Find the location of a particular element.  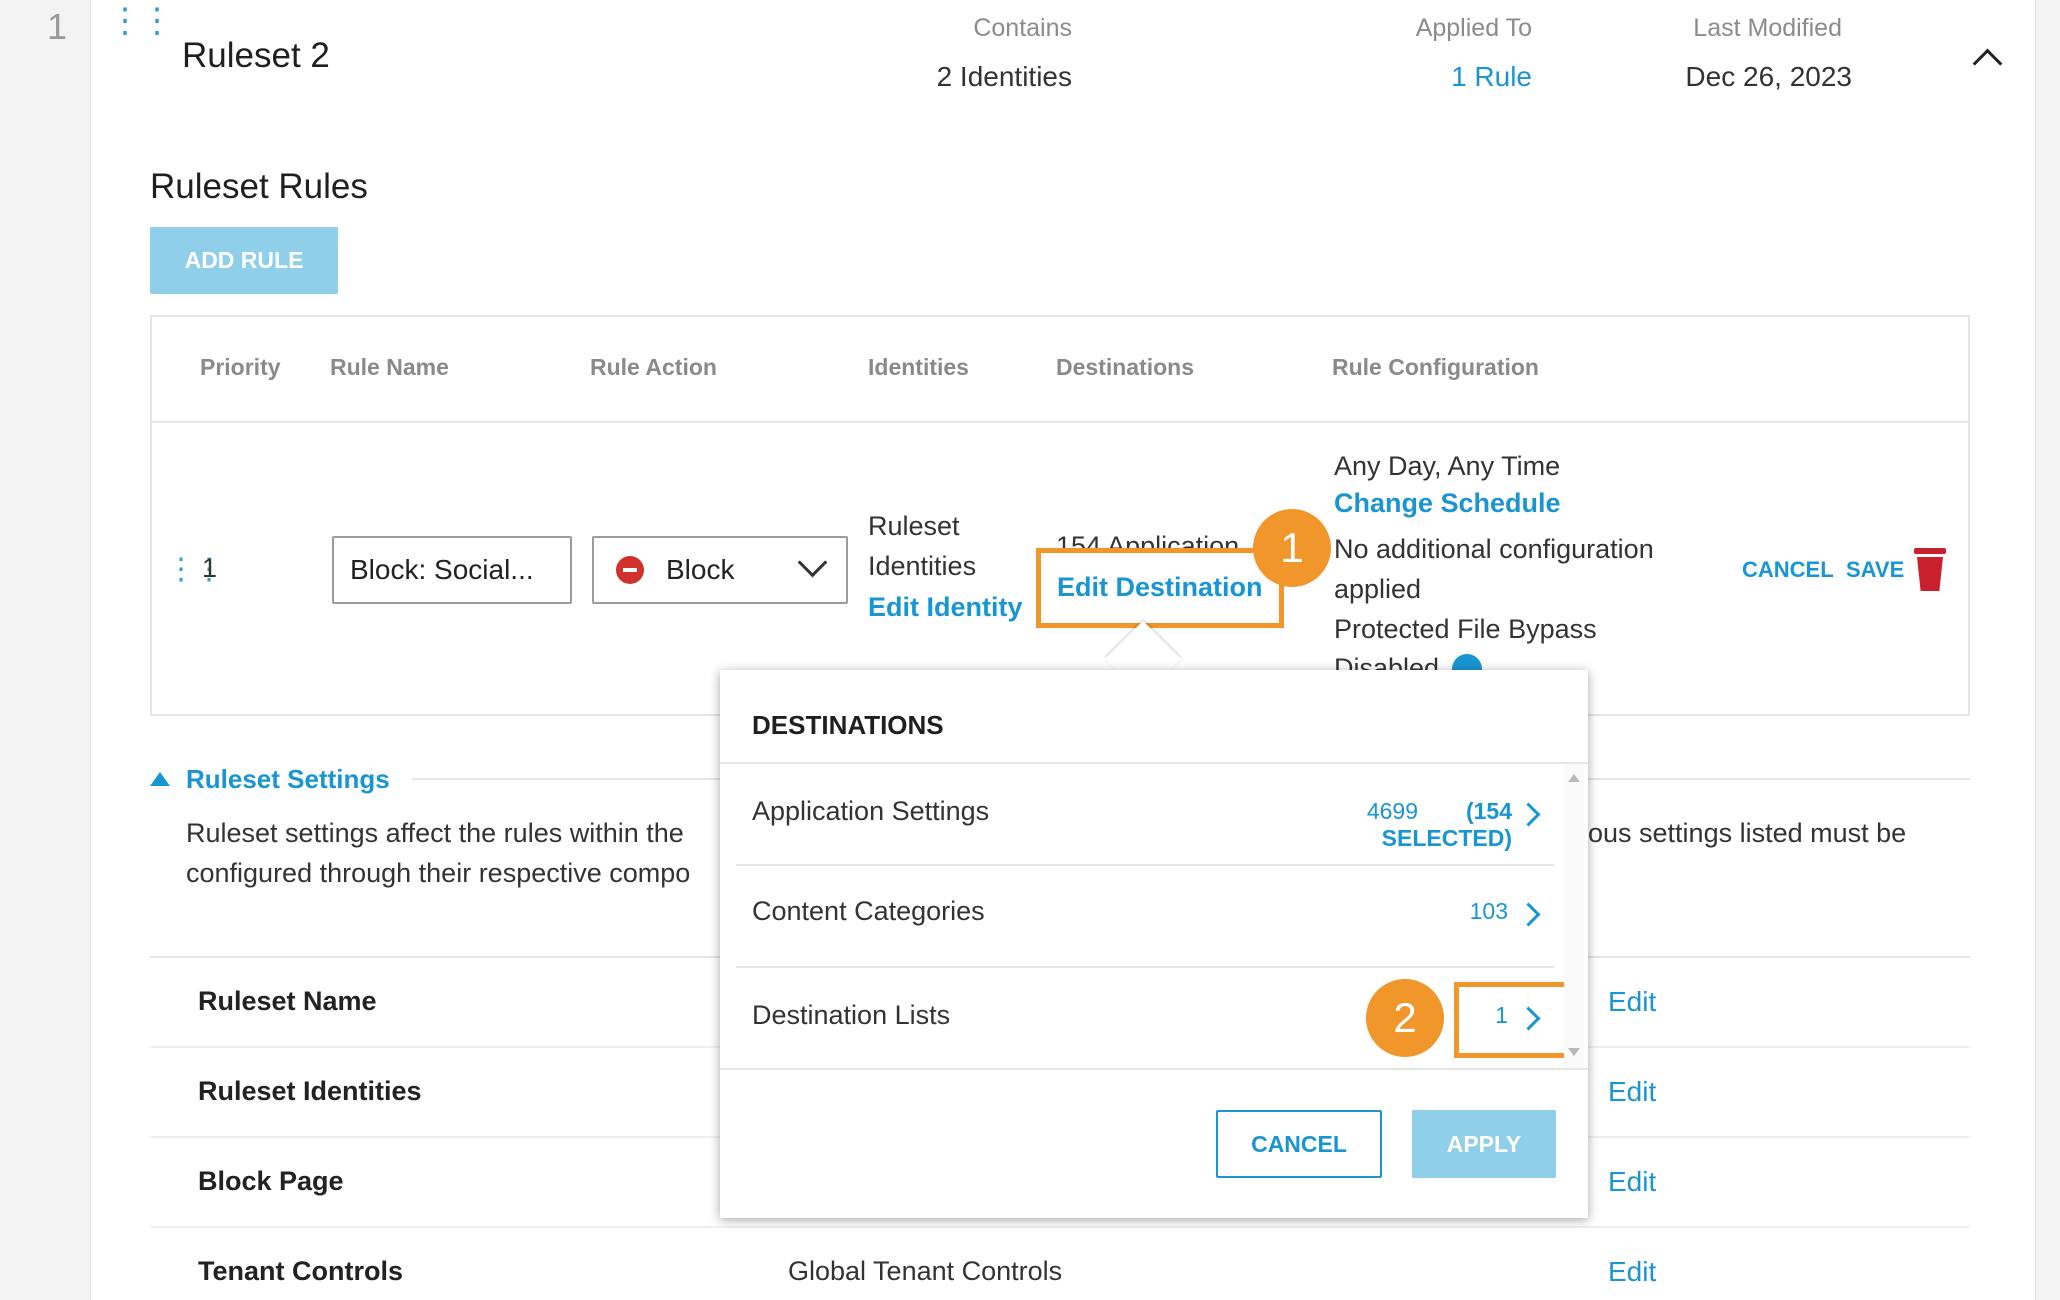

config-applied: applied is located at coordinates (1378, 589).